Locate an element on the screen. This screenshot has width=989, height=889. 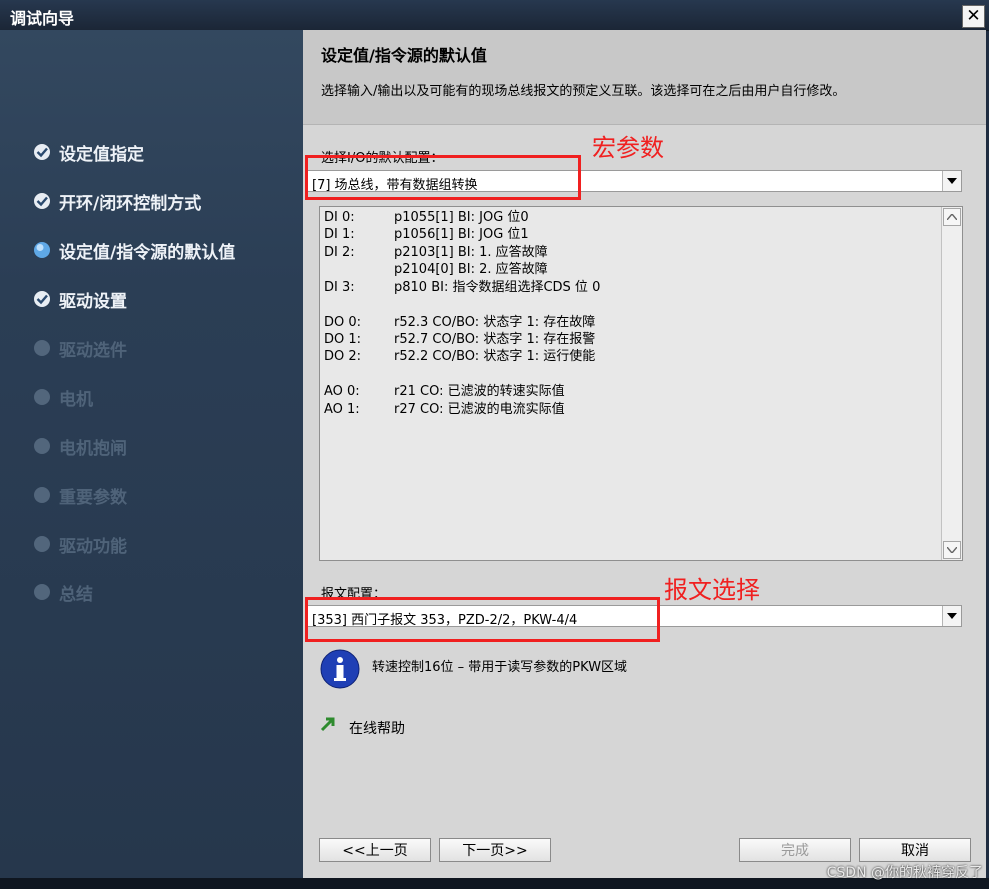
help-arrow-icon is located at coordinates (328, 724).